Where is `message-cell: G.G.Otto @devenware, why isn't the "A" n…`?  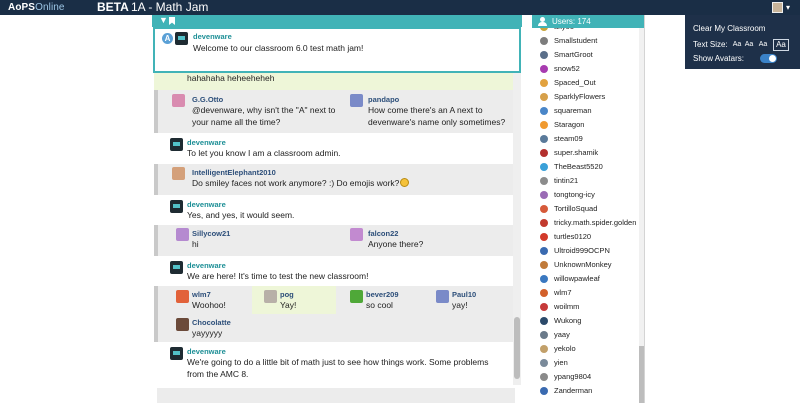
message-cell: G.G.Otto @devenware, why isn't the "A" n… is located at coordinates (248, 111).